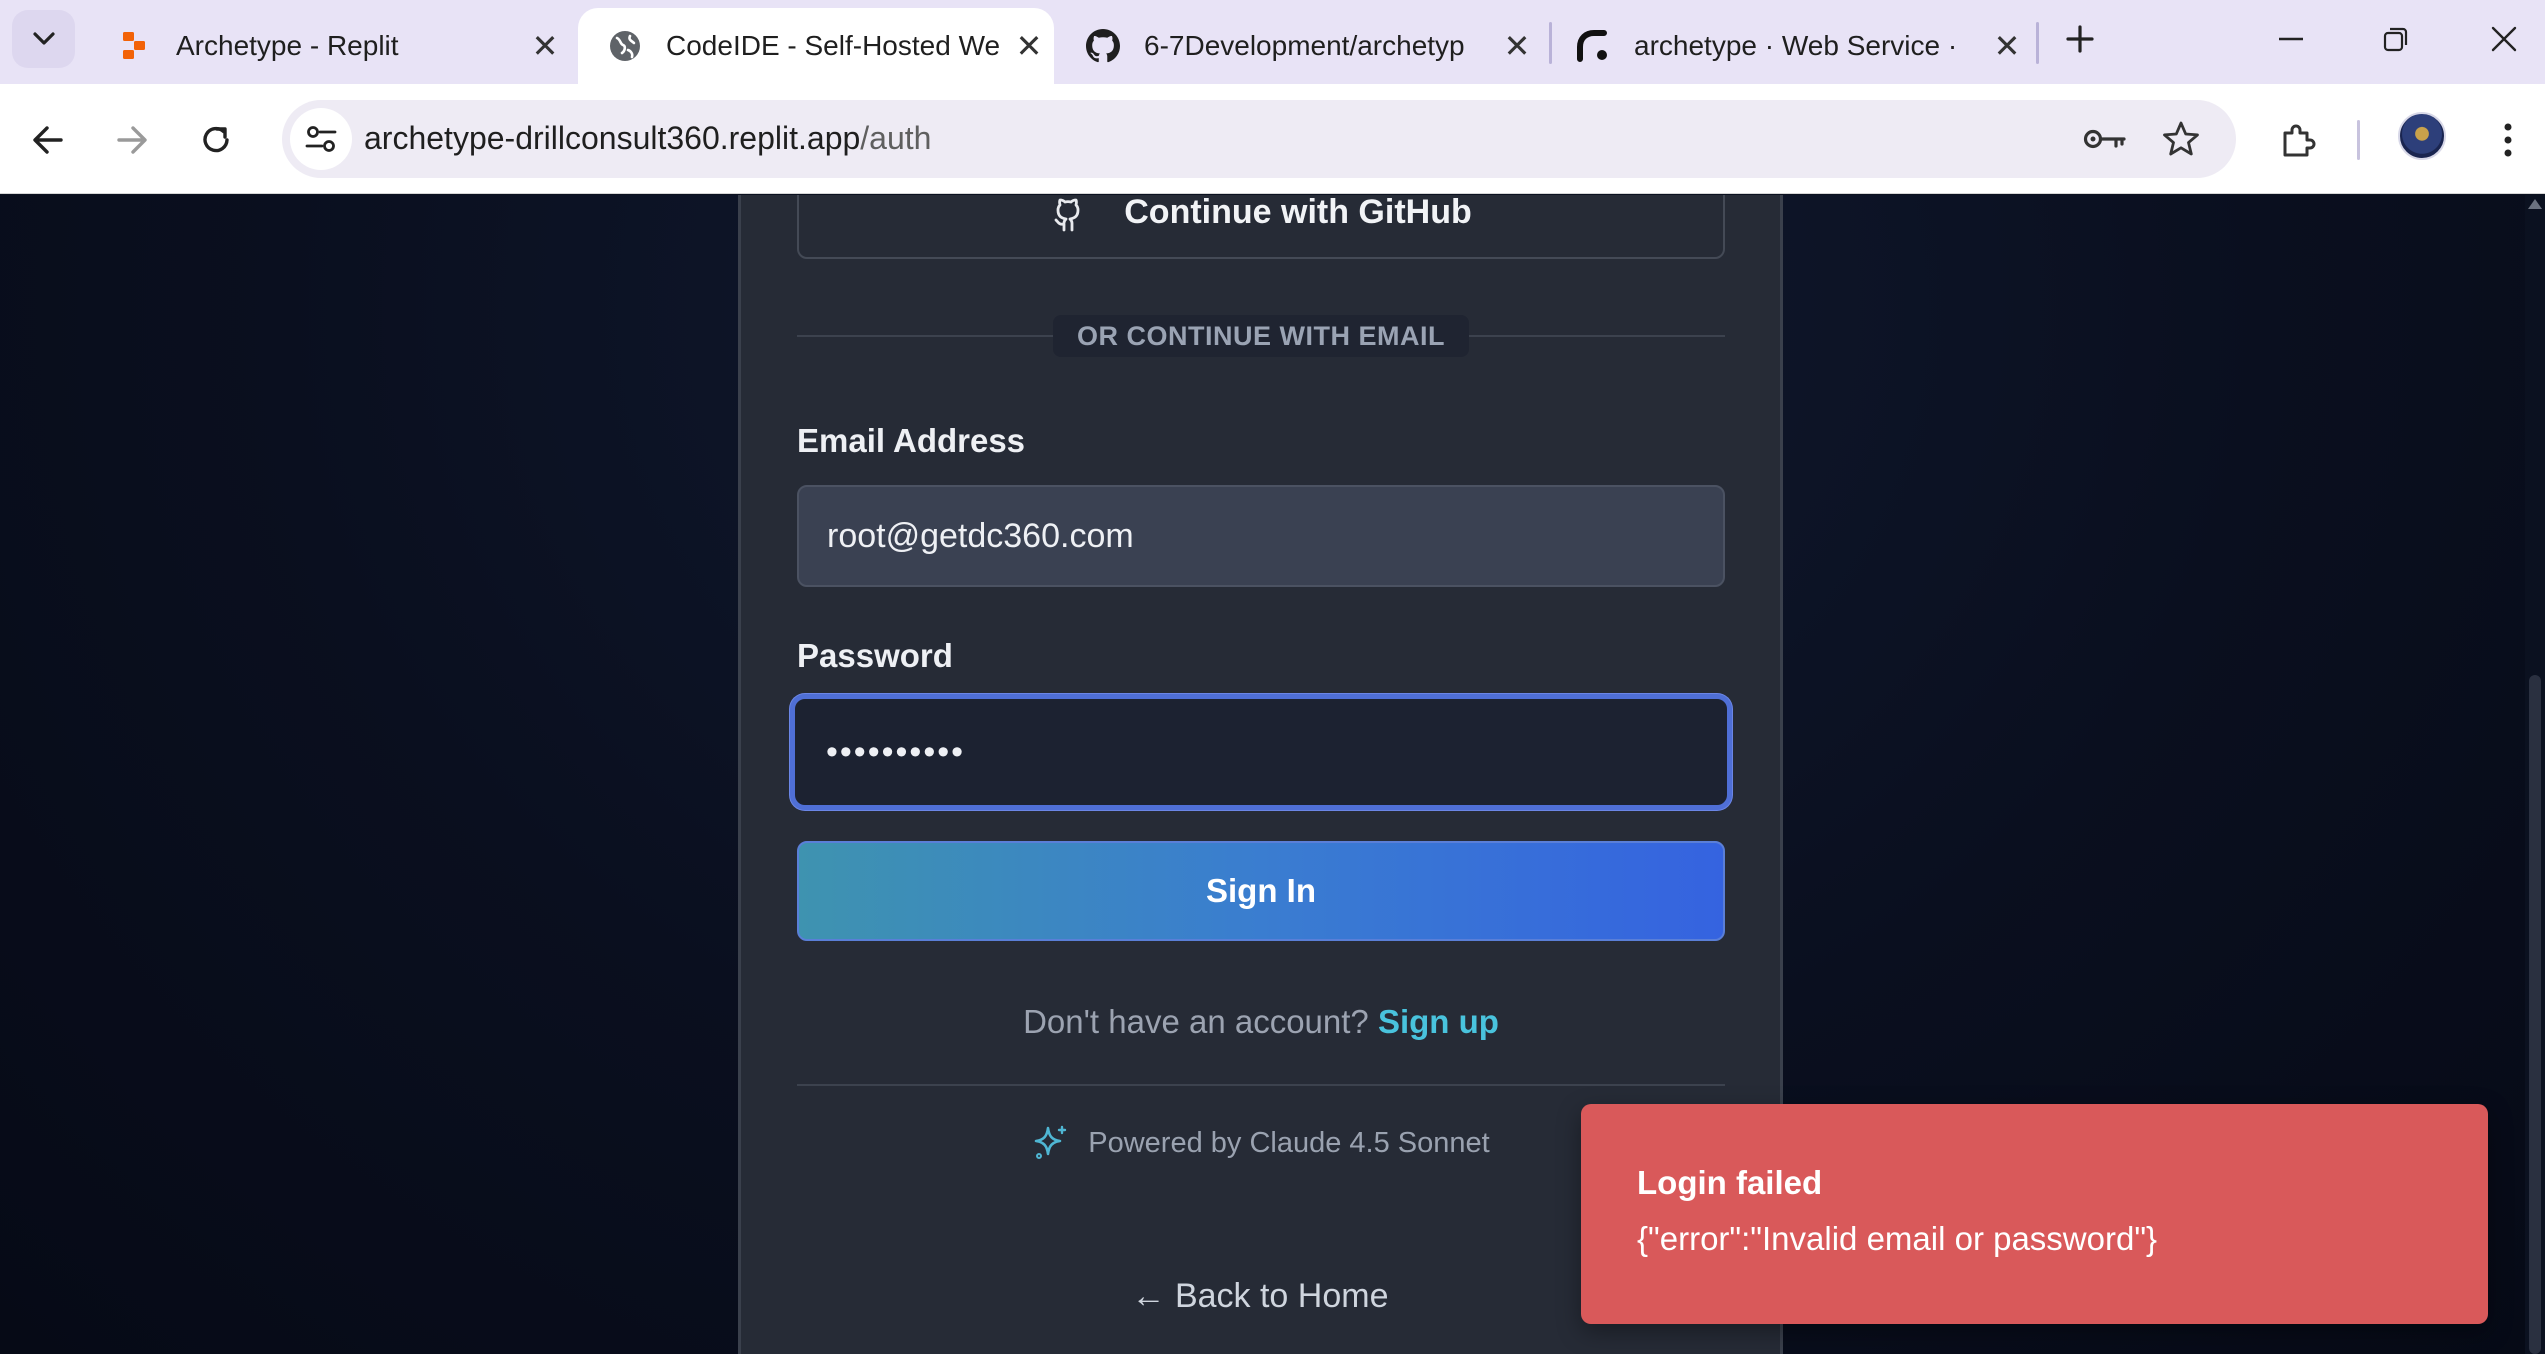  I want to click on puzzle-icon, so click(2299, 140).